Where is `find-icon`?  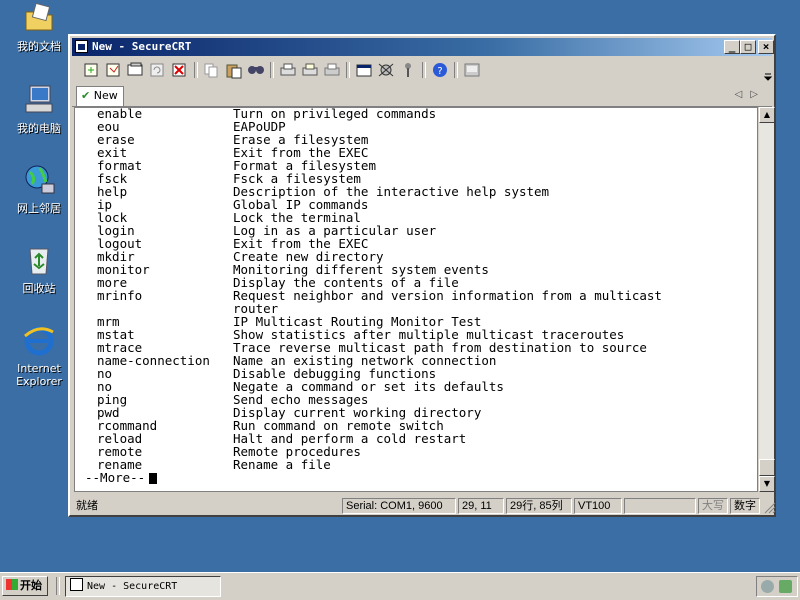 find-icon is located at coordinates (256, 70).